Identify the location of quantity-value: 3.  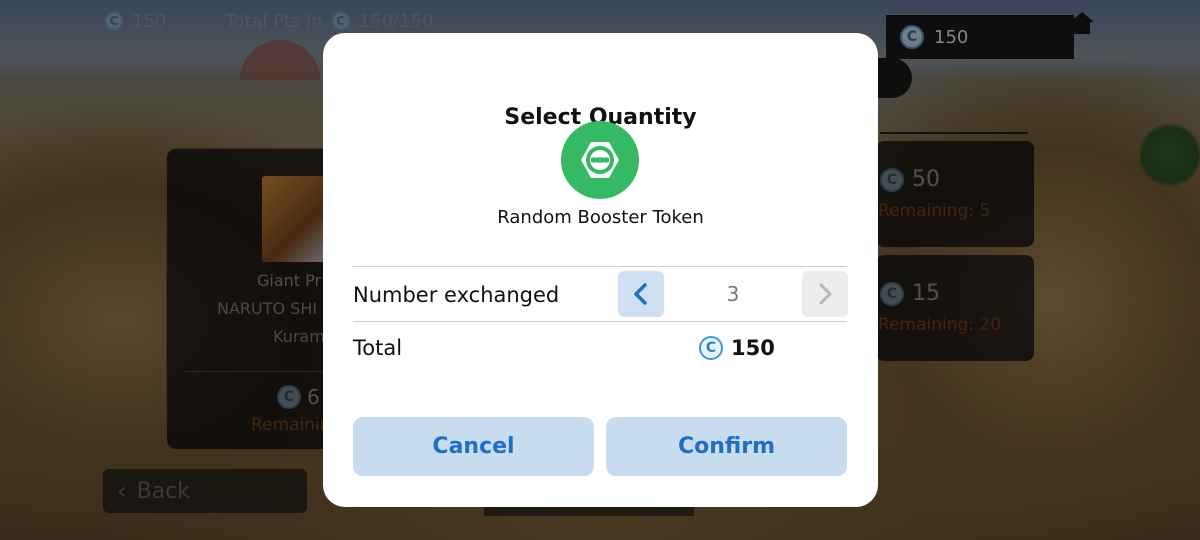
(733, 294).